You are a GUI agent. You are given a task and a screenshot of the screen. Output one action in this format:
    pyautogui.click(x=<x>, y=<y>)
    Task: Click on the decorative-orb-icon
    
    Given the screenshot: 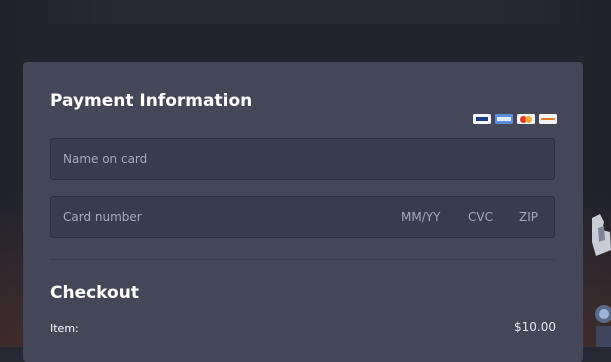 What is the action you would take?
    pyautogui.click(x=603, y=326)
    